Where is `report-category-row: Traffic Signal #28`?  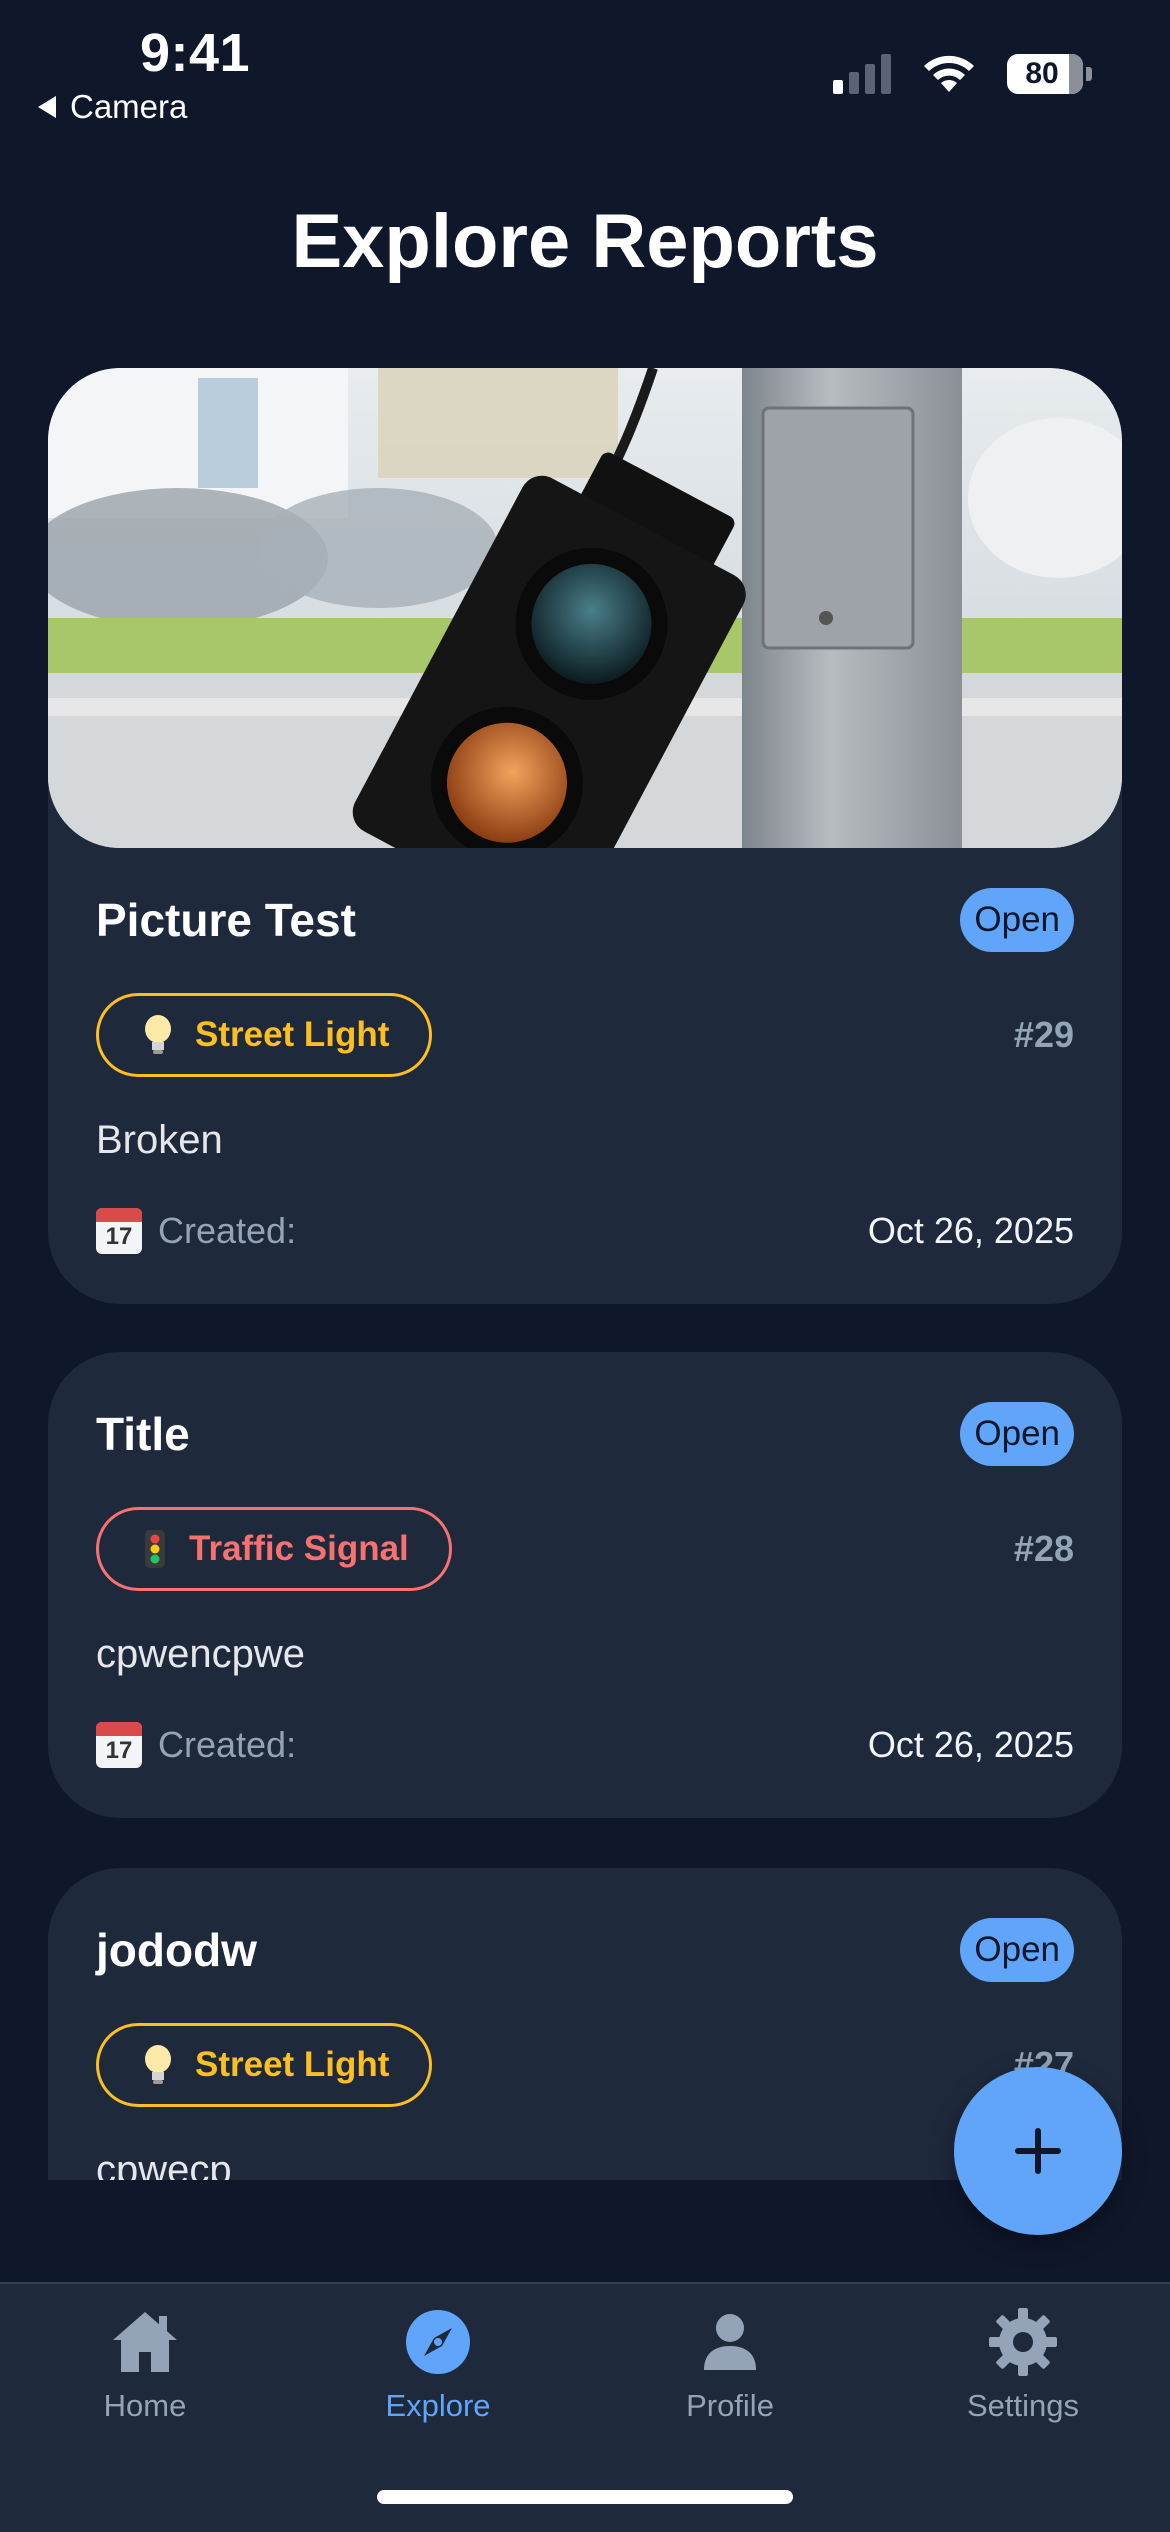
report-category-row: Traffic Signal #28 is located at coordinates (585, 1549).